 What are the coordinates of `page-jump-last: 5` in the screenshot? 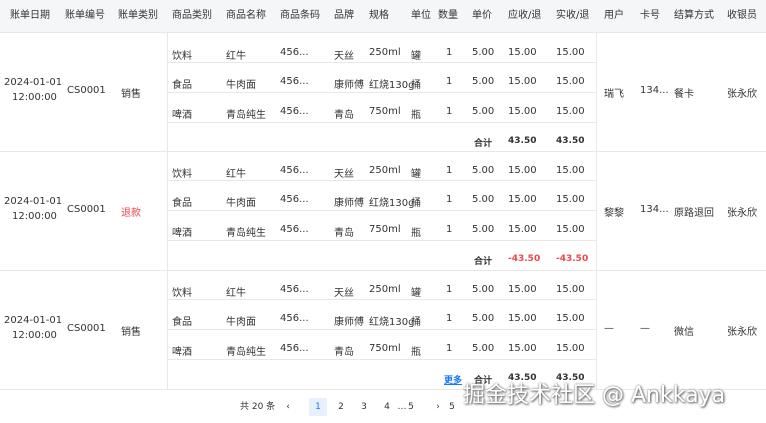 It's located at (452, 407).